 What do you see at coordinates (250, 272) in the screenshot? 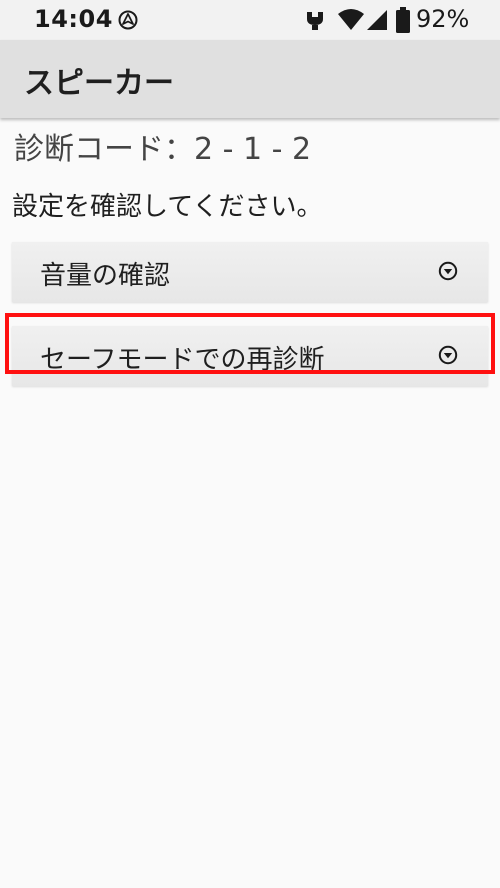
I see `accordion-volume-check: 音量の確認` at bounding box center [250, 272].